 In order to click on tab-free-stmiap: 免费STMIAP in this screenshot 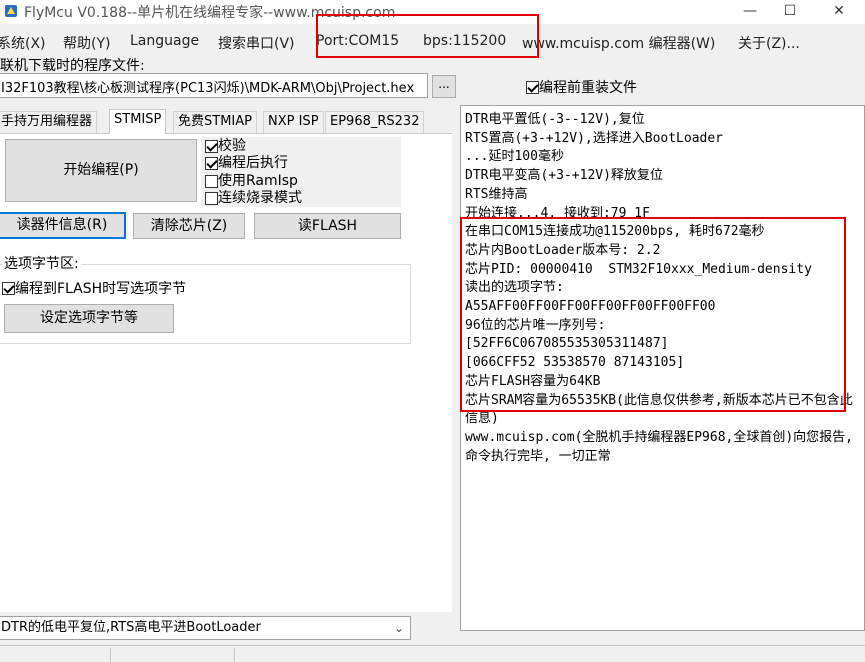, I will do `click(215, 122)`.